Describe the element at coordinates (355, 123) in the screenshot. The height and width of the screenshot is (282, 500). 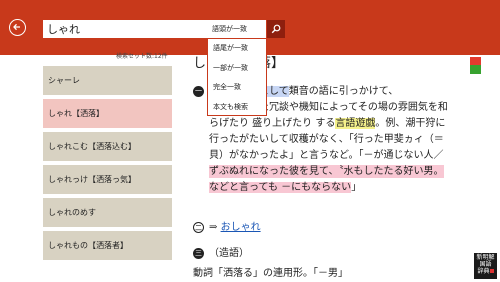
I see `highlight-yellow: 言語遊戯` at that location.